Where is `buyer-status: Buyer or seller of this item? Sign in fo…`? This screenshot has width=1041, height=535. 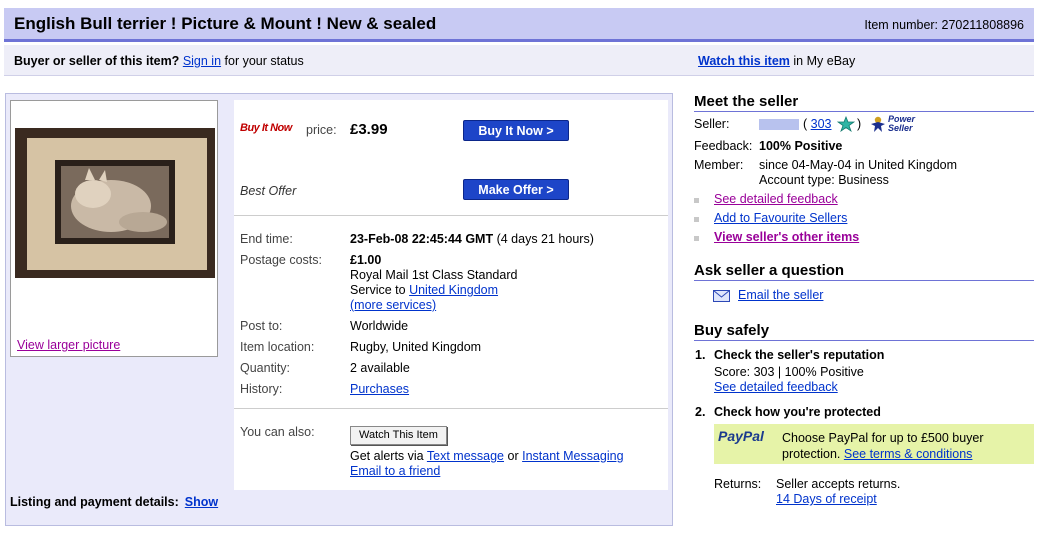
buyer-status: Buyer or seller of this item? Sign in fo… is located at coordinates (159, 61).